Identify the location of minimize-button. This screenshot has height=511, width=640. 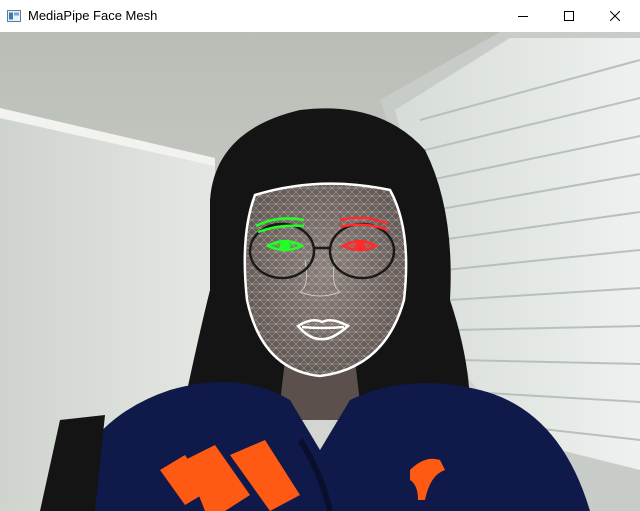
(523, 16).